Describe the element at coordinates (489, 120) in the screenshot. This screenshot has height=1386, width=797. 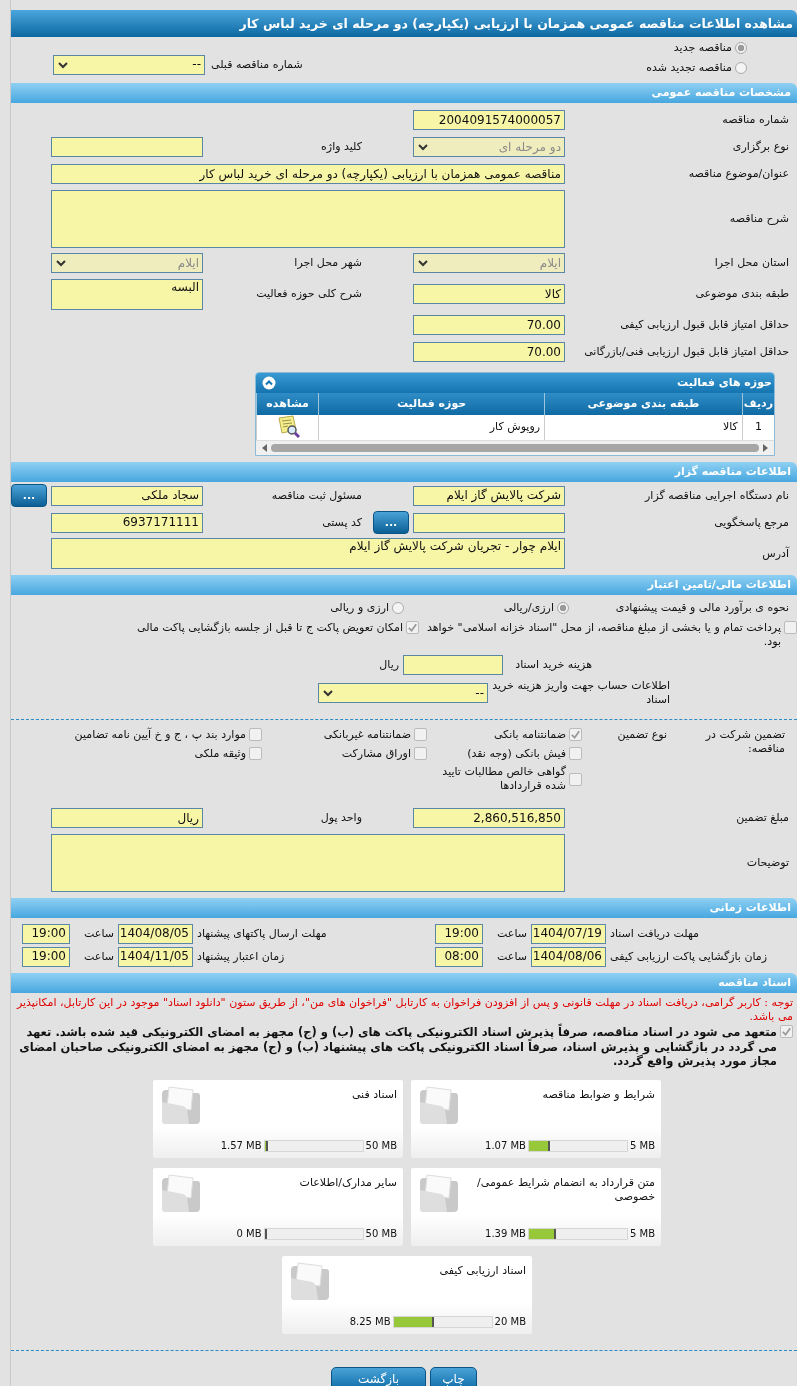
I see `input-field: 2004091574000057` at that location.